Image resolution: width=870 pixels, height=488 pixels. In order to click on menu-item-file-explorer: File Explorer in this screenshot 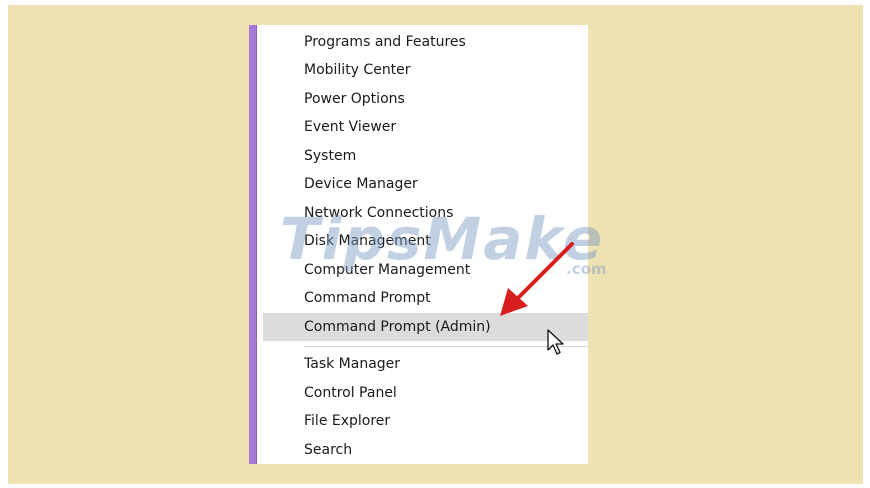, I will do `click(425, 421)`.